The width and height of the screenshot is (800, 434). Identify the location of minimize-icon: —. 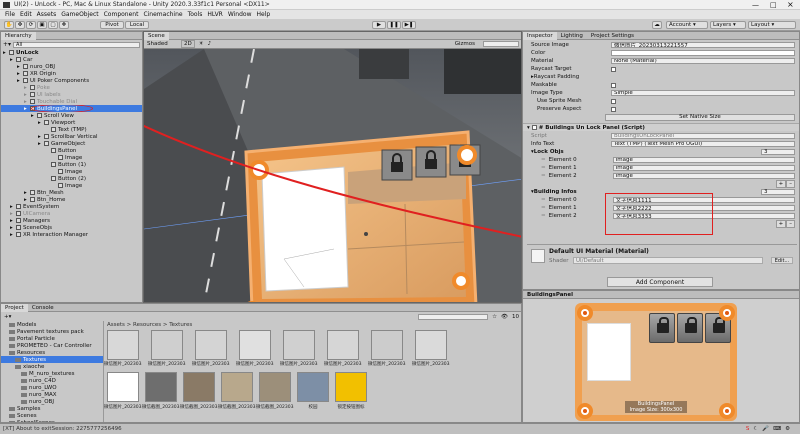
(755, 5).